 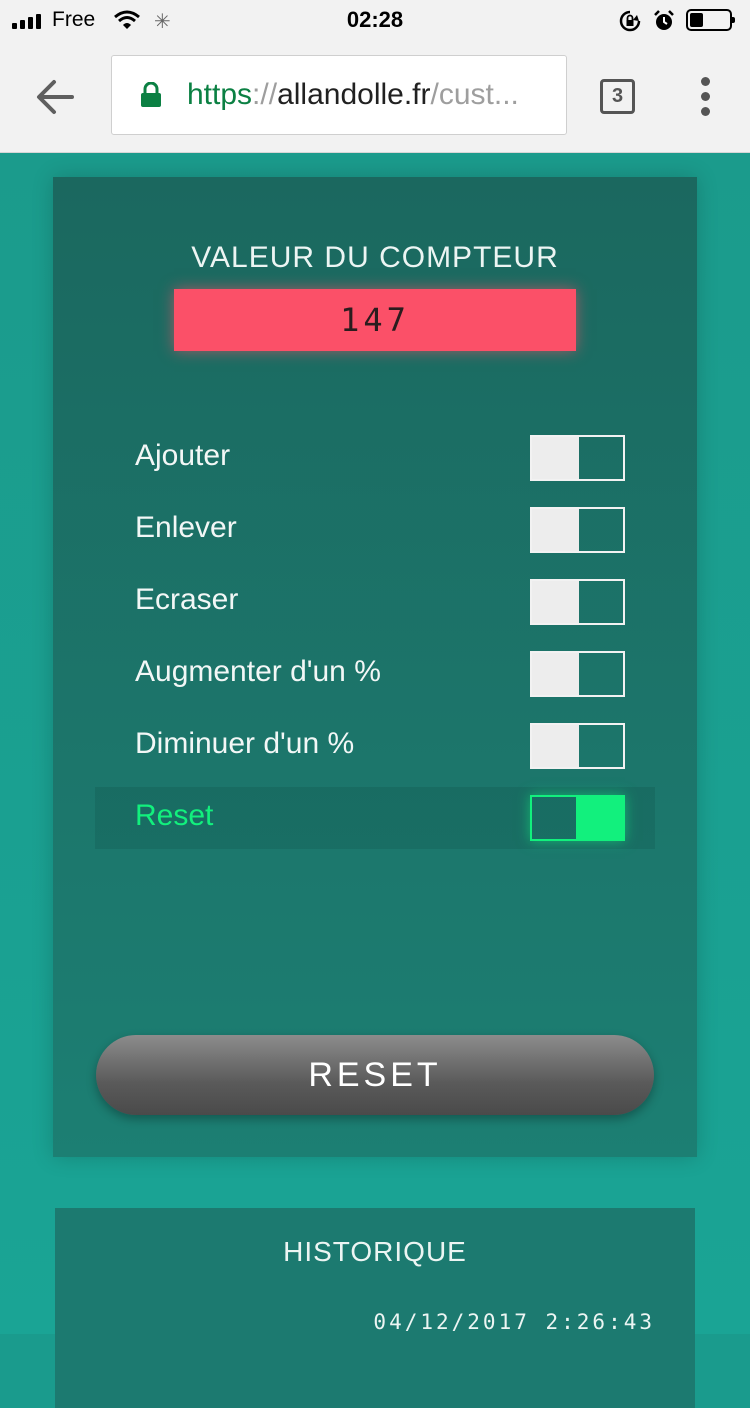 I want to click on reset-button: RESET, so click(x=375, y=1075).